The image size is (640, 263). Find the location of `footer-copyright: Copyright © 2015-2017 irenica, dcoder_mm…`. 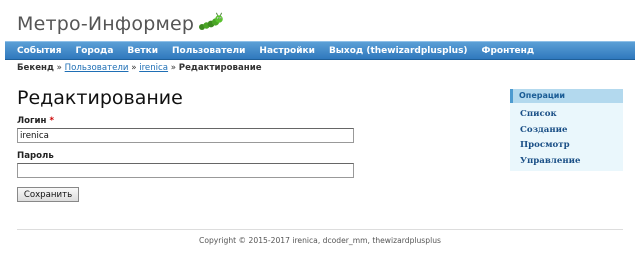

footer-copyright: Copyright © 2015-2017 irenica, dcoder_mm… is located at coordinates (320, 240).